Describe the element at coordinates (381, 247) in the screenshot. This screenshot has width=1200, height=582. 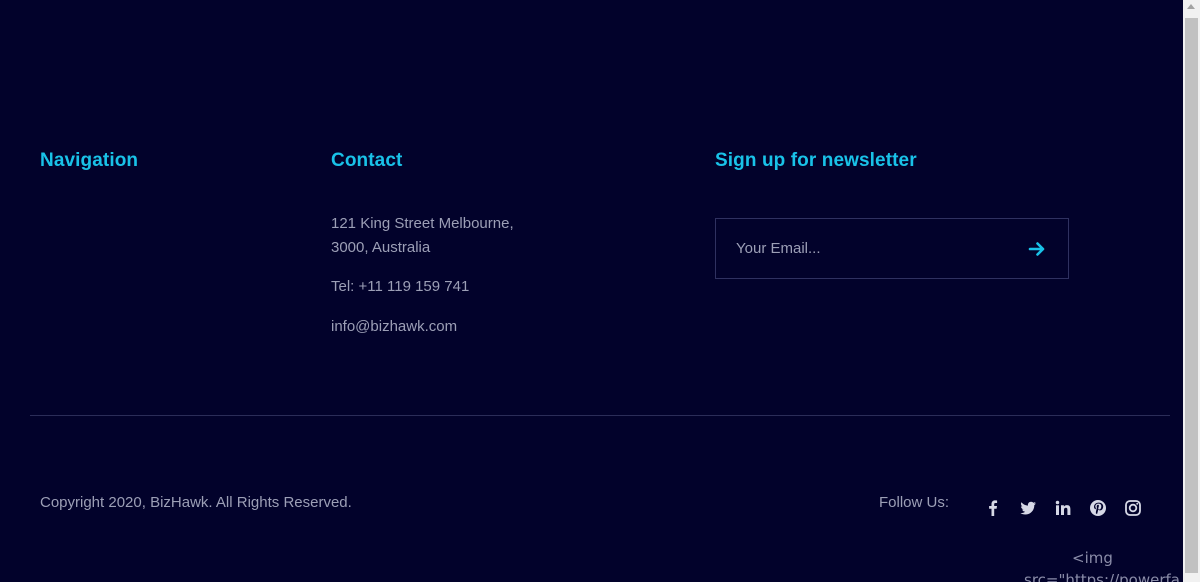
I see `address-line-2: 3000, Australia` at that location.